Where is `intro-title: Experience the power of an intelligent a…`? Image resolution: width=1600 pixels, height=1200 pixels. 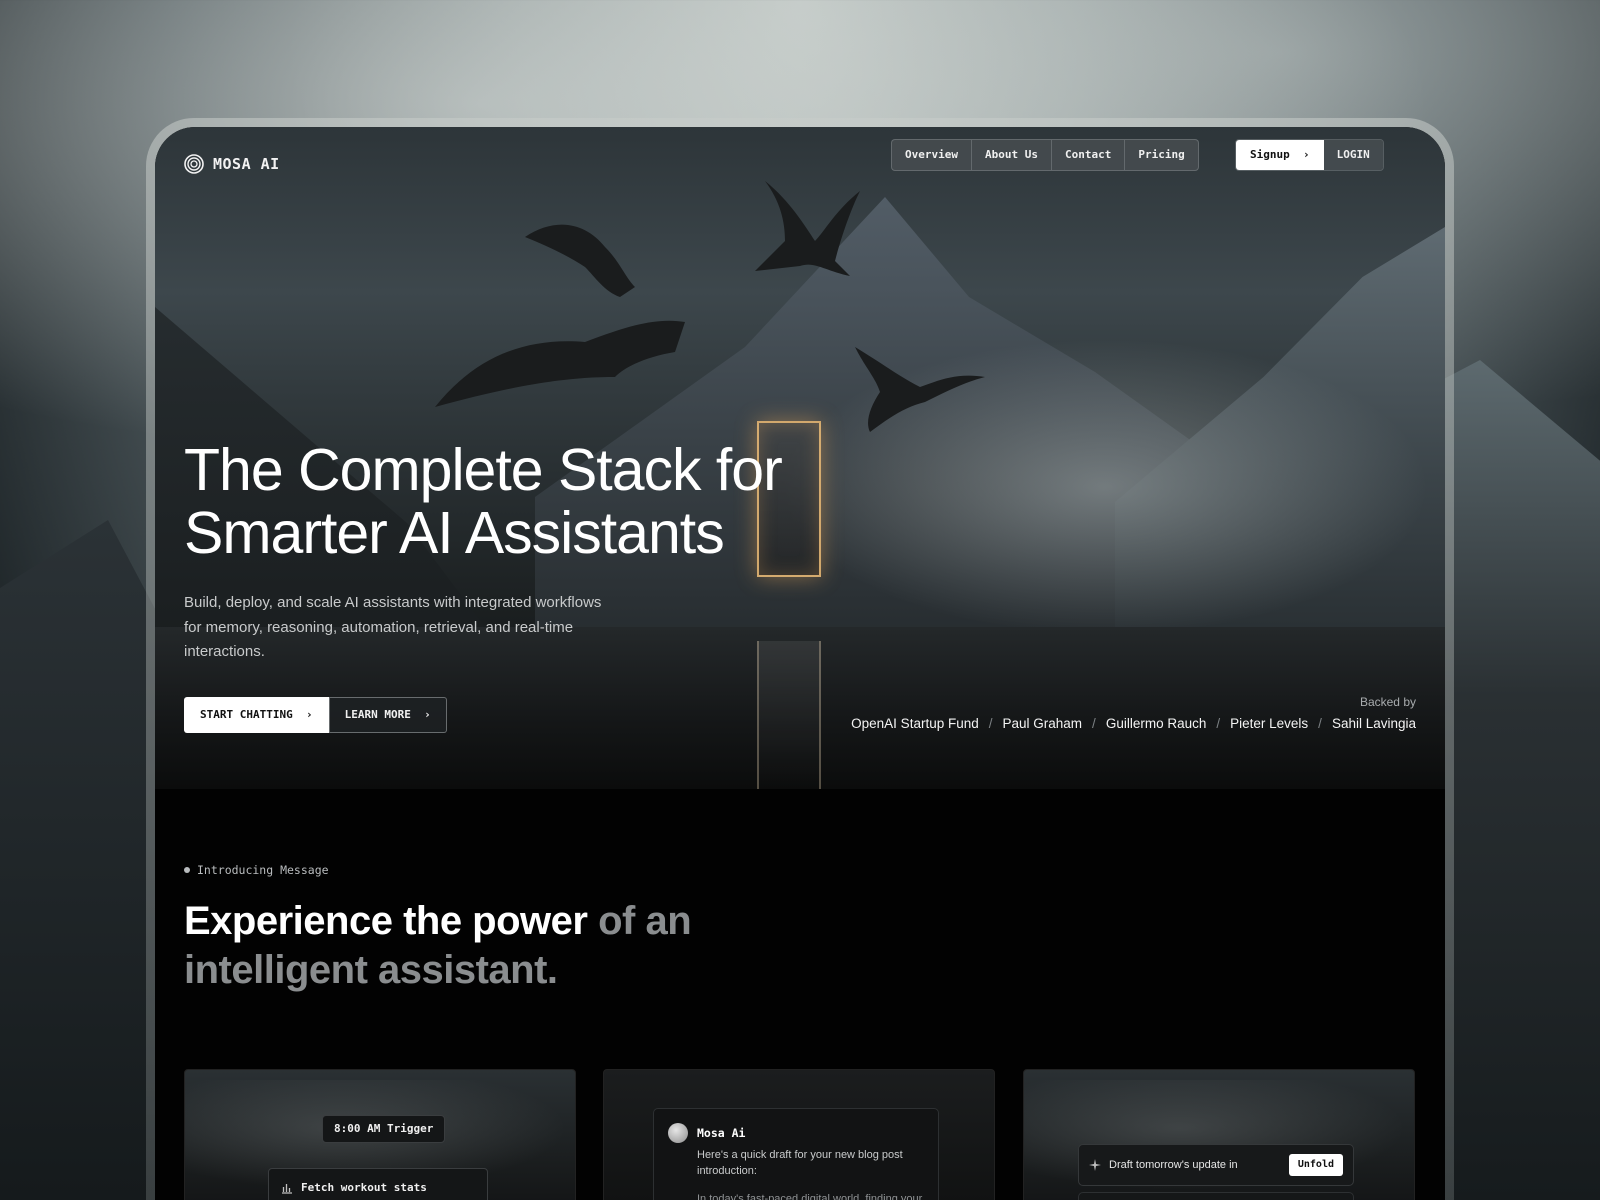 intro-title: Experience the power of an intelligent a… is located at coordinates (464, 946).